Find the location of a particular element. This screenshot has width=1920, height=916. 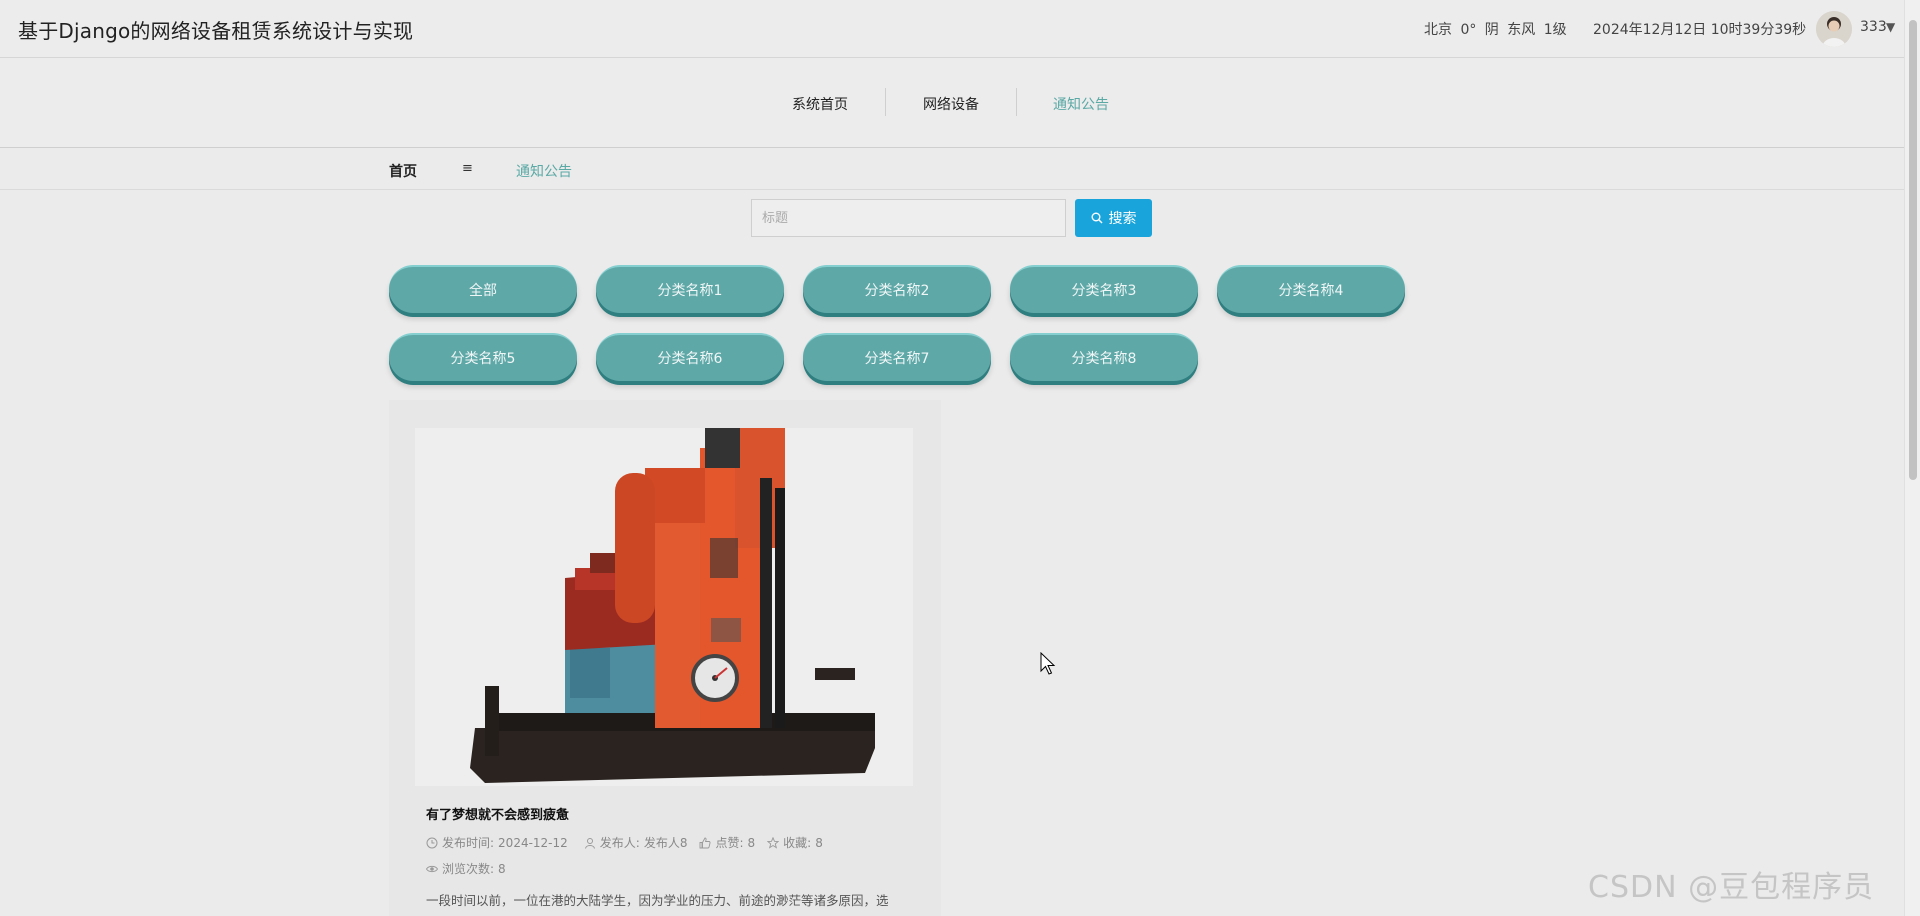

search-icon is located at coordinates (1096, 218).